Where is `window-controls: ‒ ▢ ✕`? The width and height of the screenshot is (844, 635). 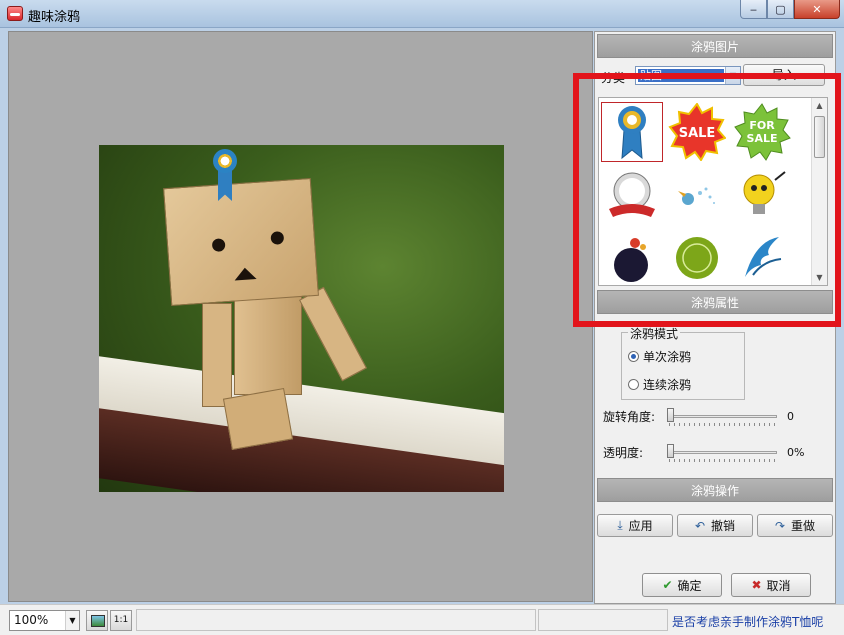 window-controls: ‒ ▢ ✕ is located at coordinates (790, 9).